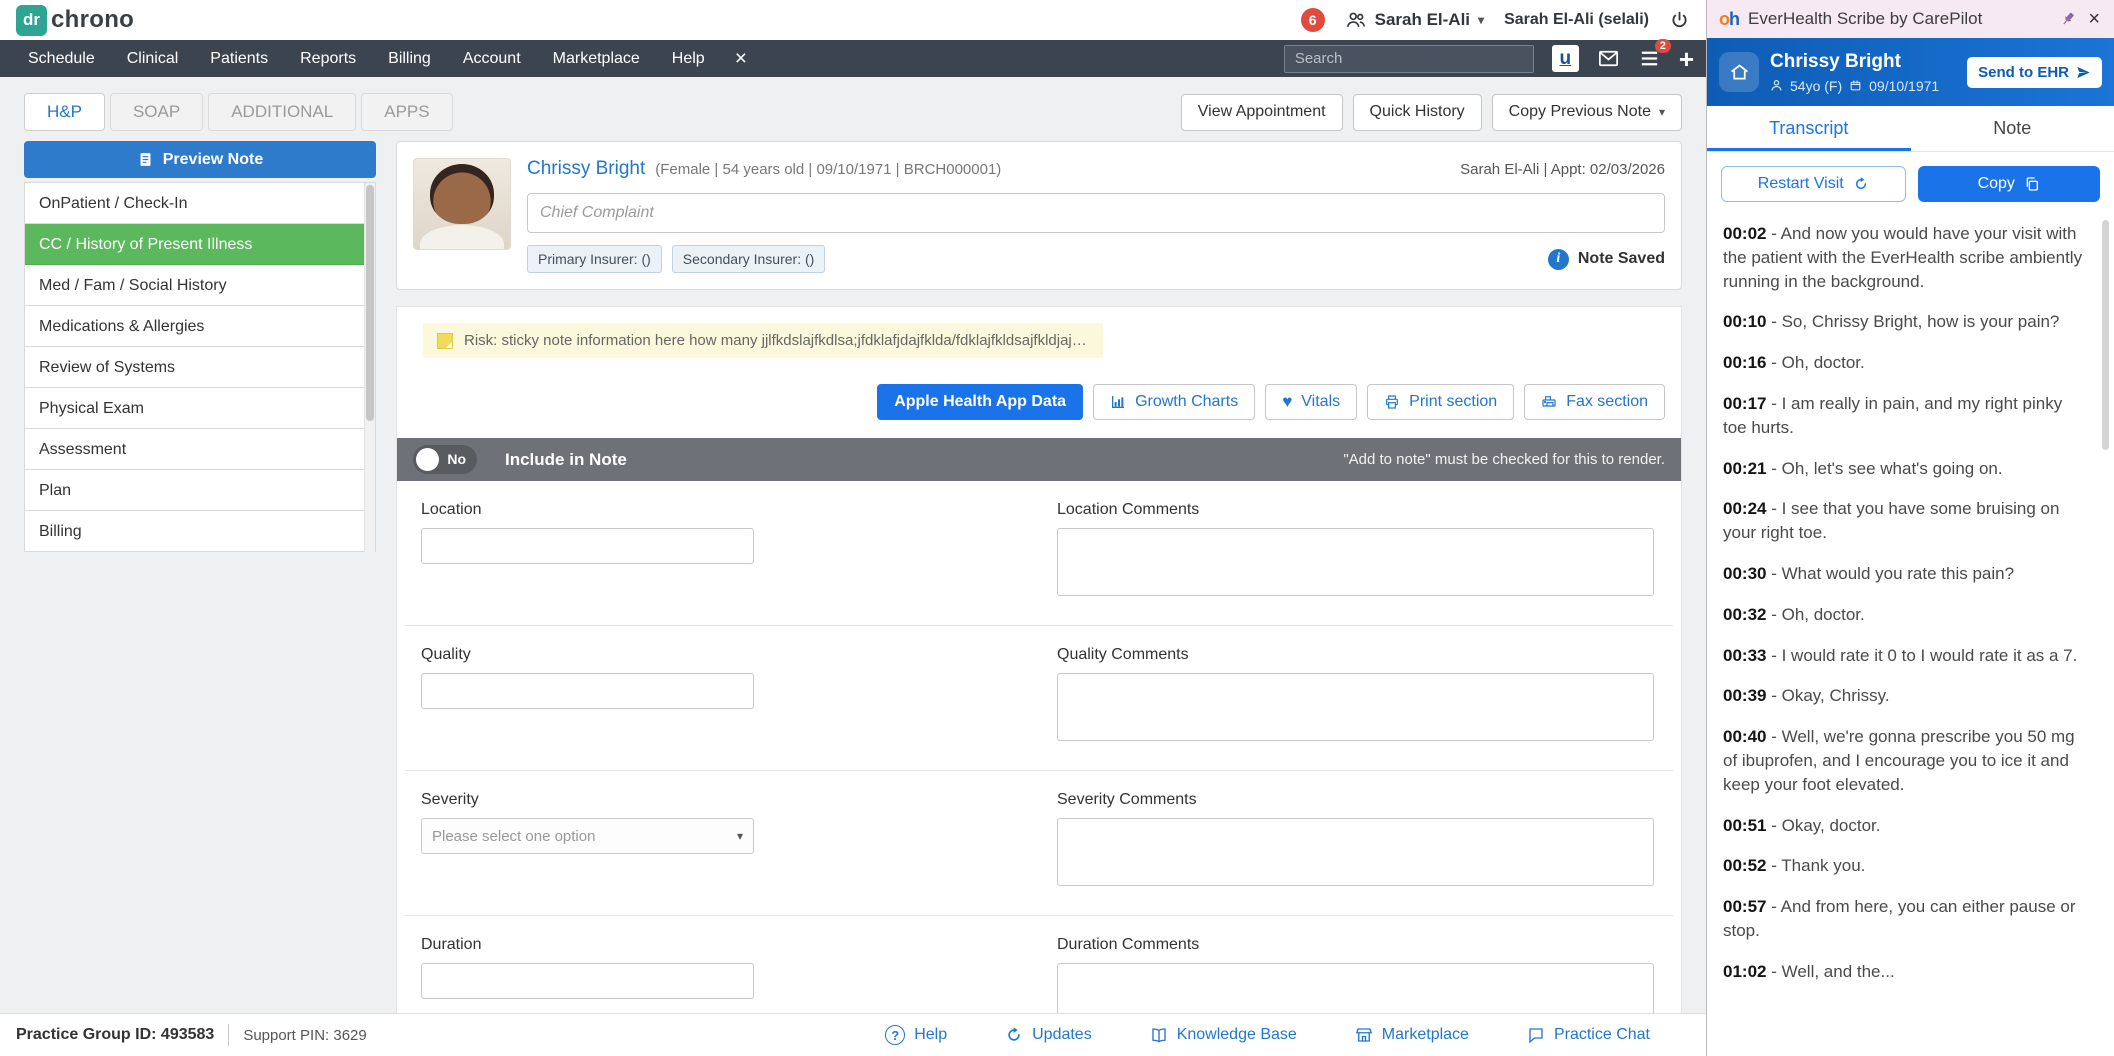 The width and height of the screenshot is (2114, 1056). I want to click on duration-comments-label: Duration Comments, so click(1128, 944).